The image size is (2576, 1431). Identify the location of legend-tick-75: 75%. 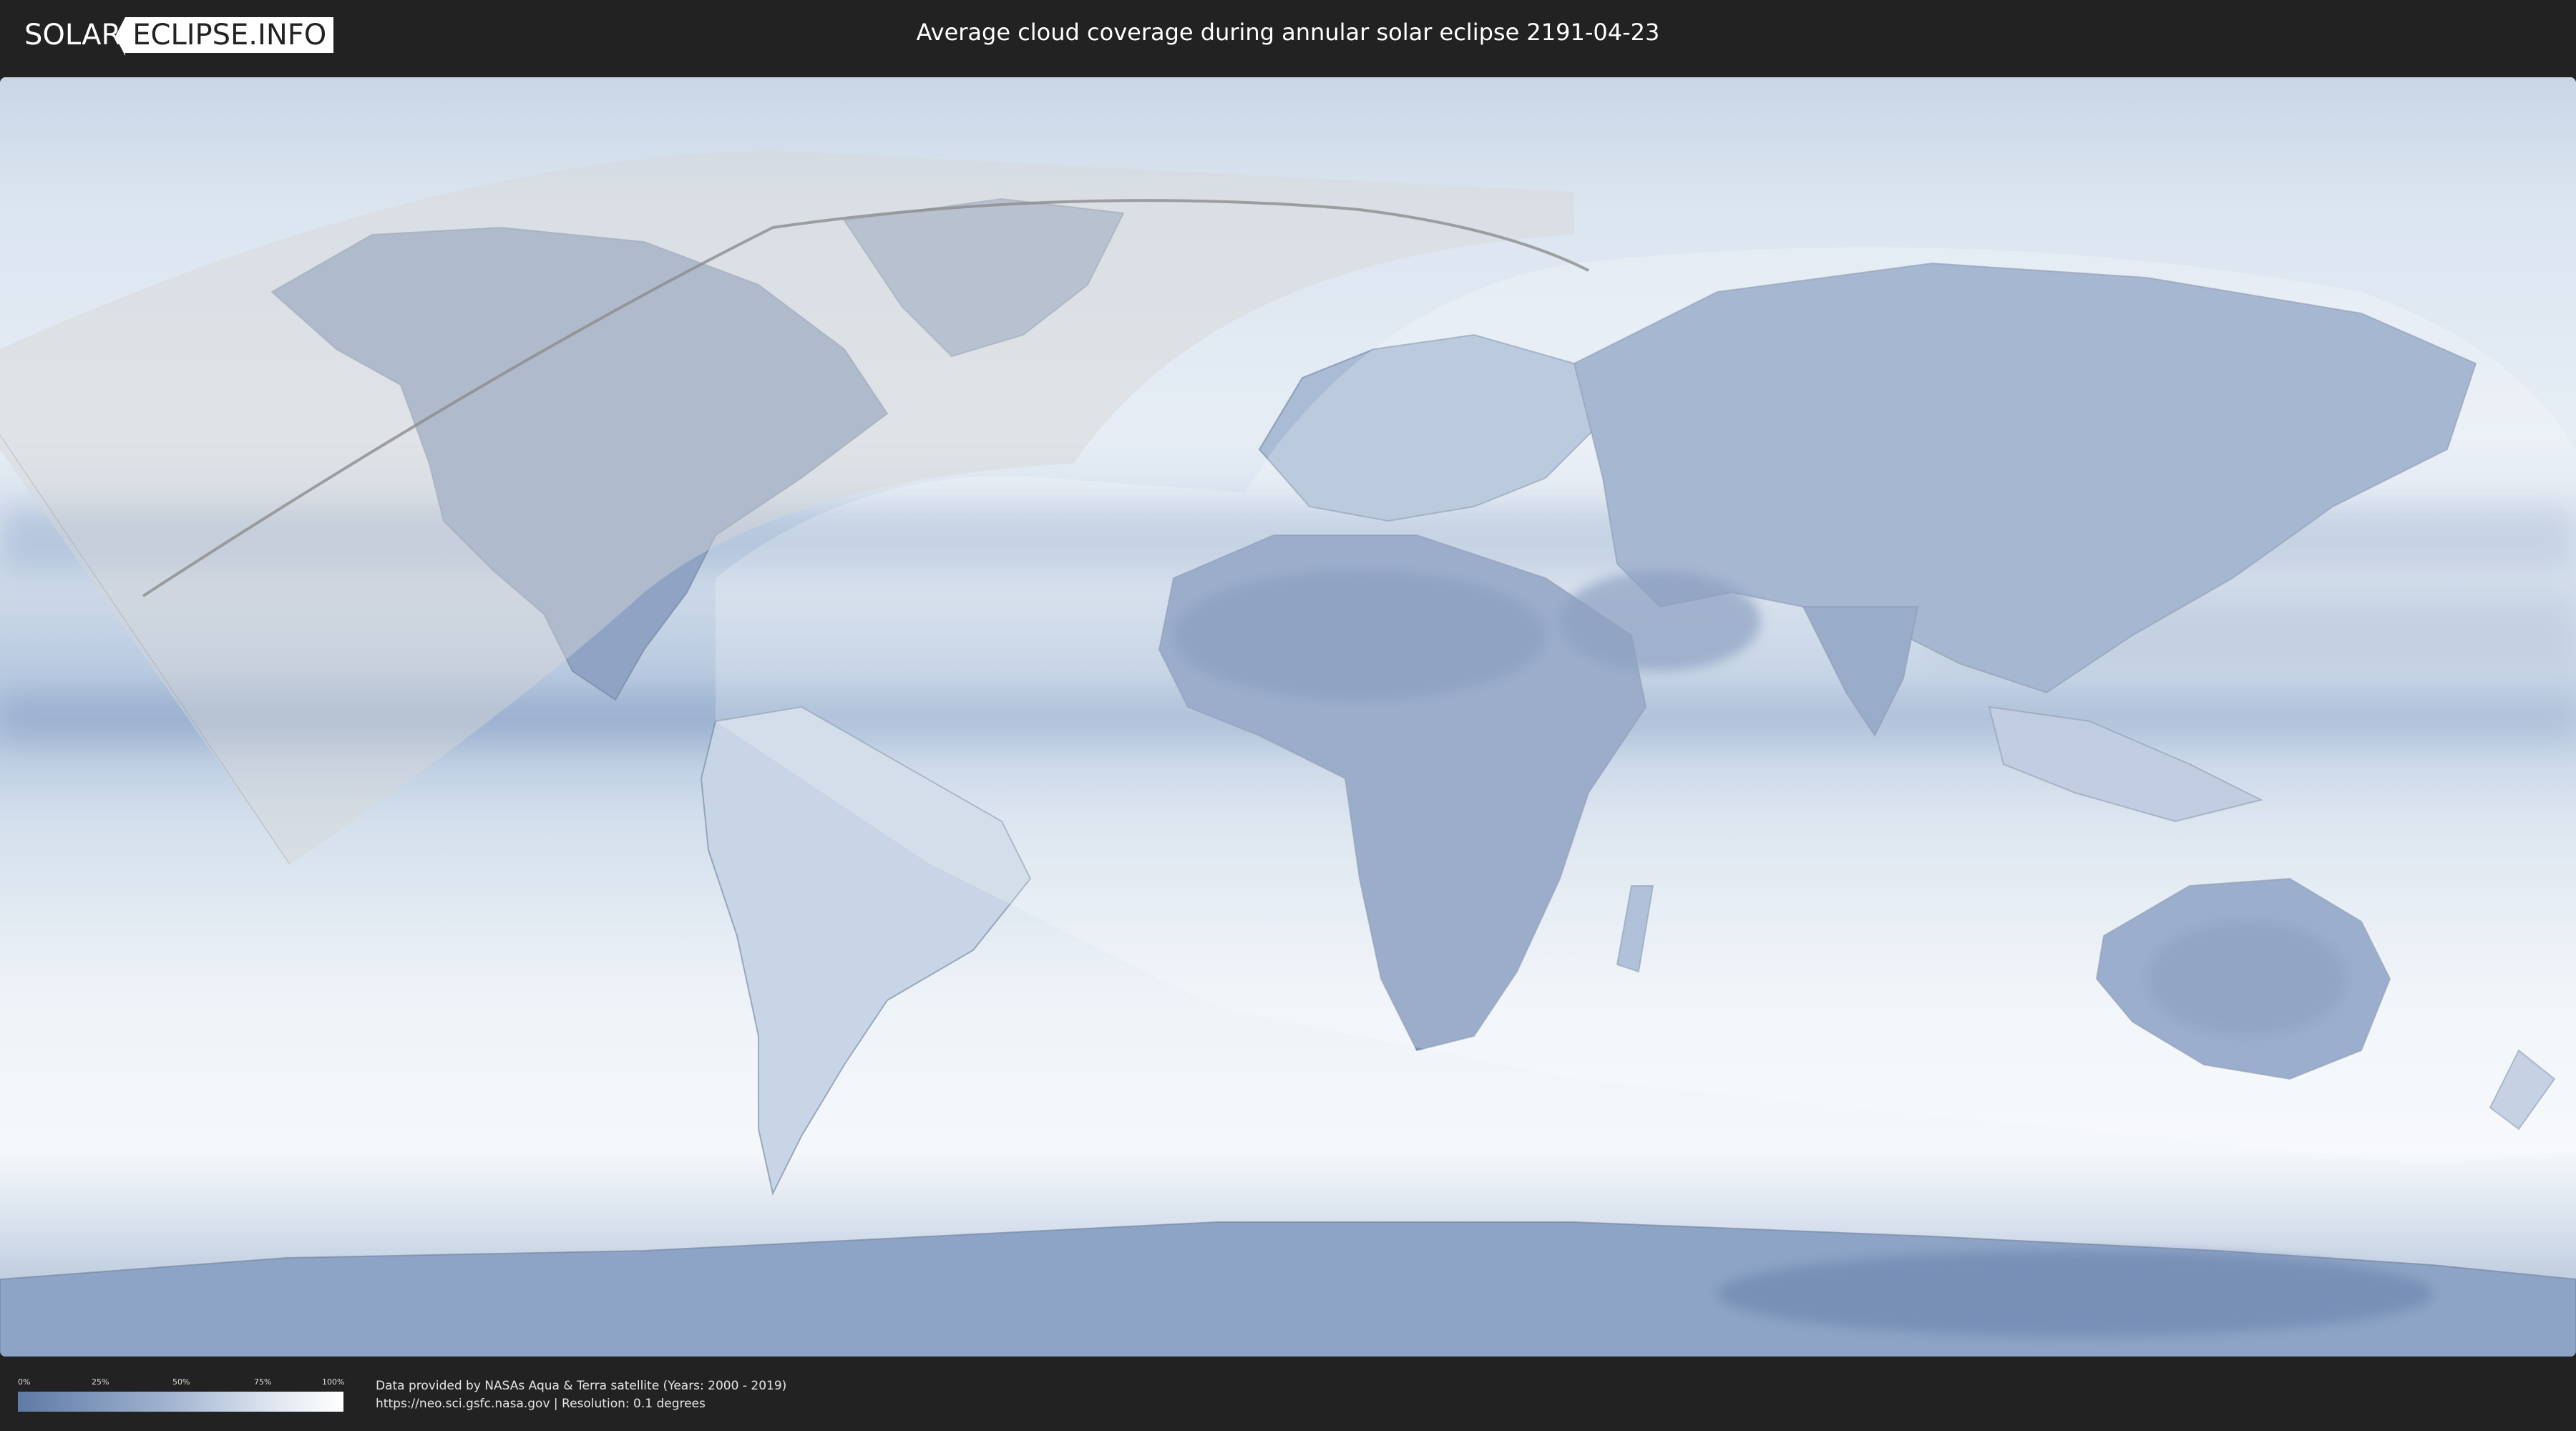
(263, 1382).